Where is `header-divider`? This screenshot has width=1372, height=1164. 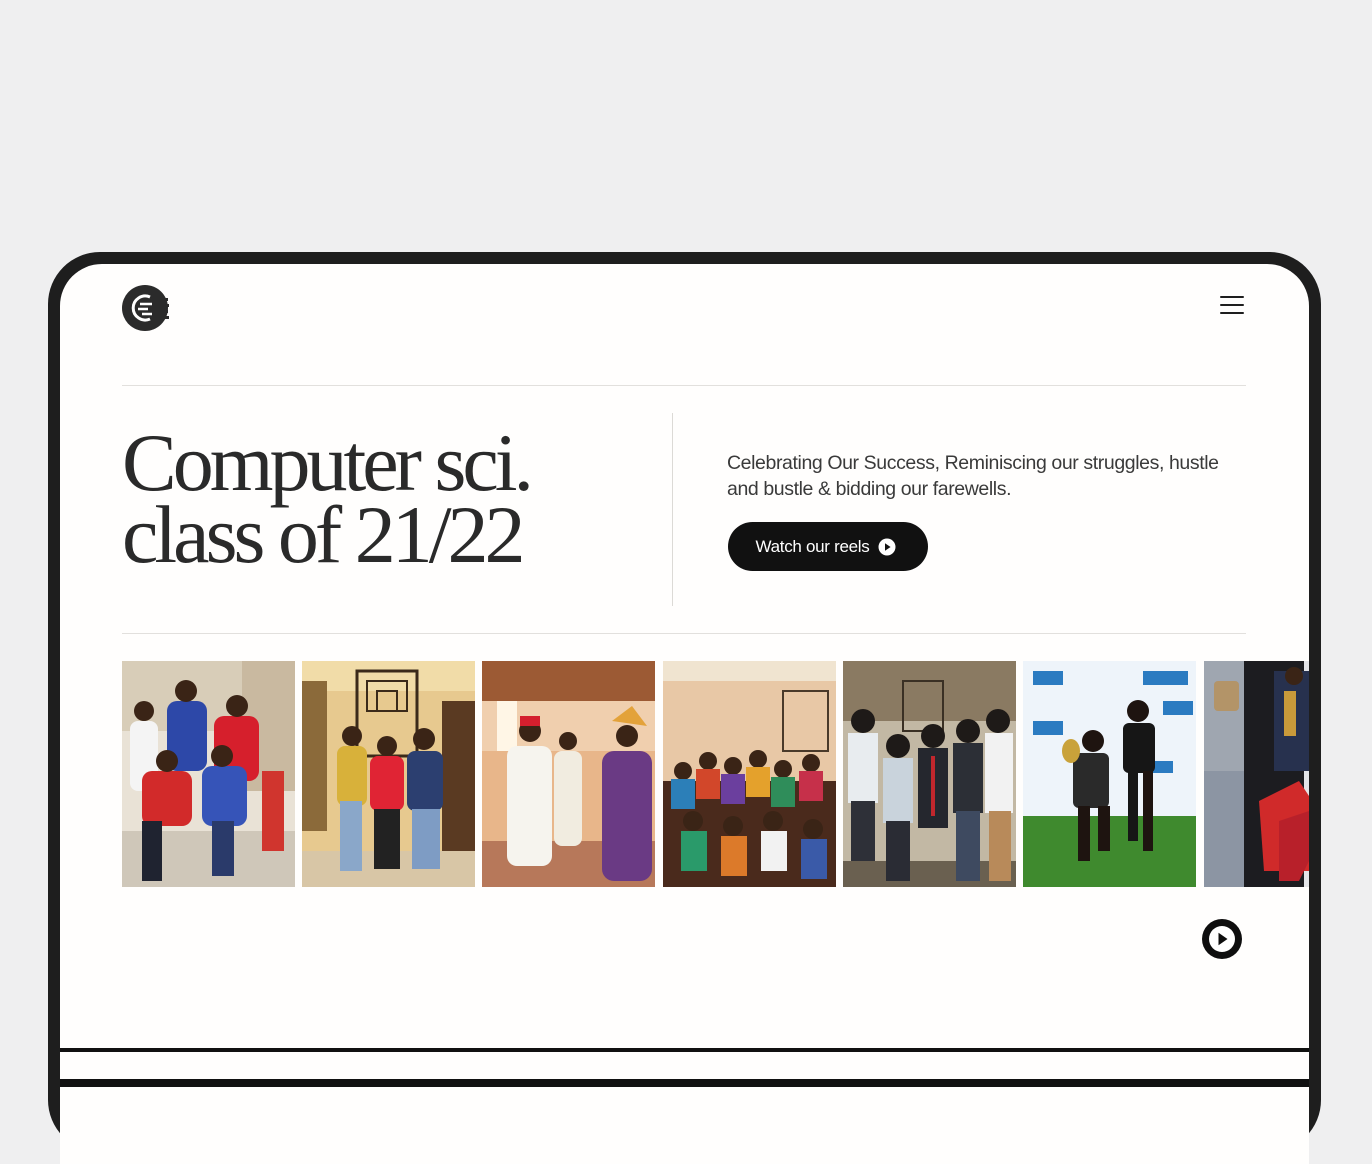 header-divider is located at coordinates (684, 385).